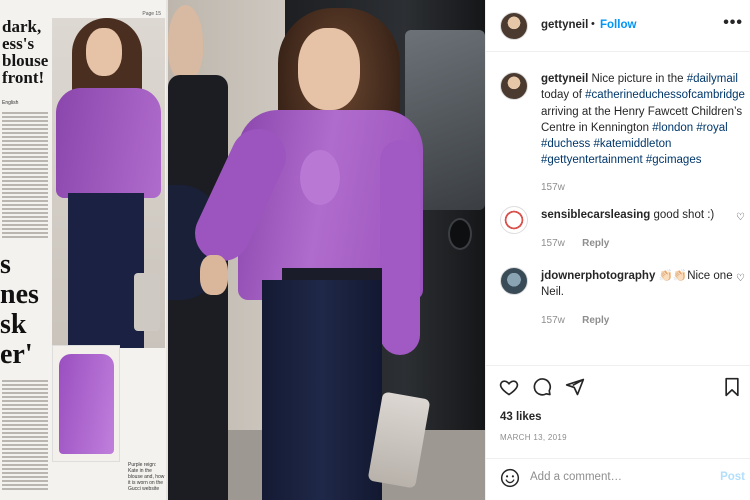 This screenshot has width=750, height=500. What do you see at coordinates (108, 143) in the screenshot?
I see `inset-blouse` at bounding box center [108, 143].